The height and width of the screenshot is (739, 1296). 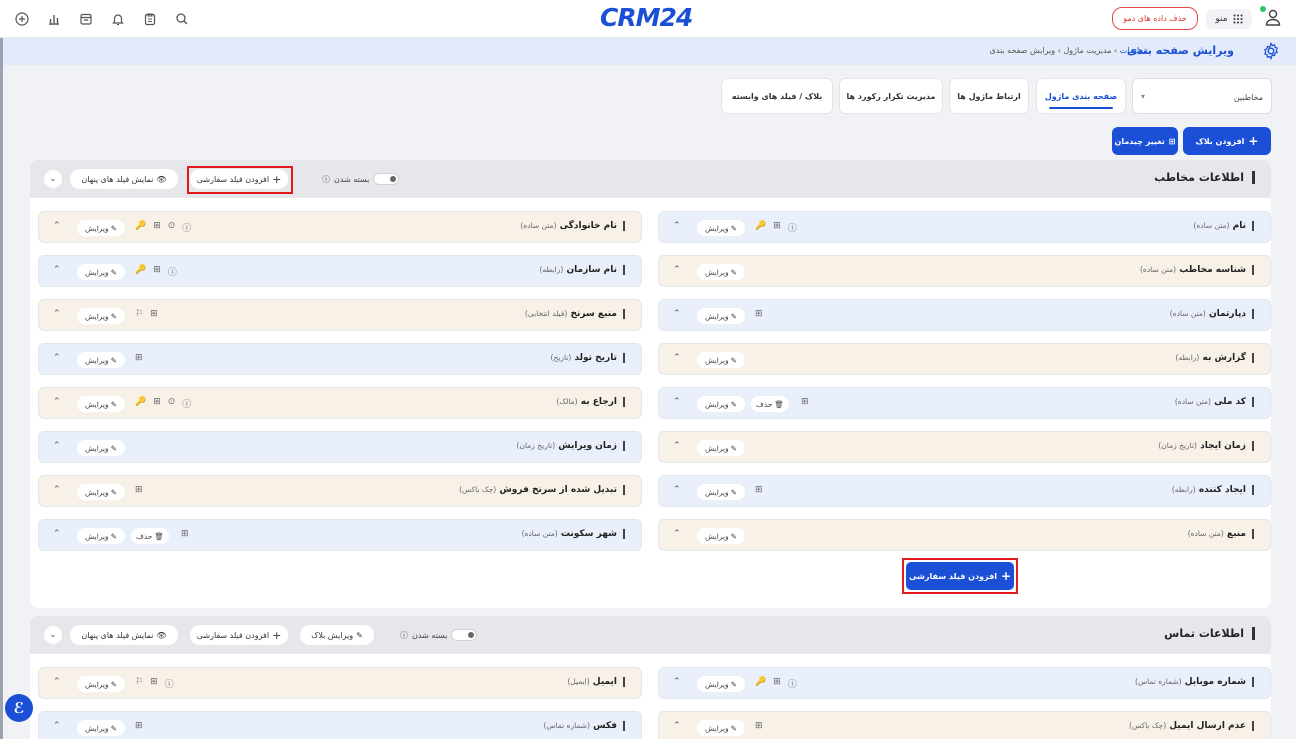 What do you see at coordinates (646, 18) in the screenshot?
I see `app-logo: CRM24` at bounding box center [646, 18].